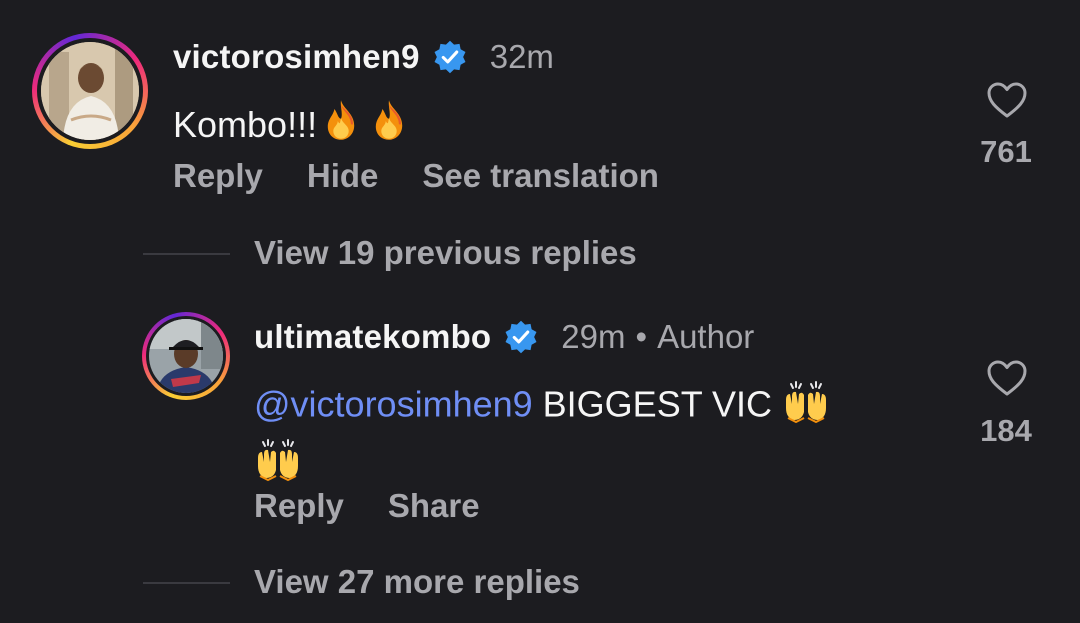 The height and width of the screenshot is (623, 1080). Describe the element at coordinates (245, 124) in the screenshot. I see `comment-text-label: Kombo!!!` at that location.